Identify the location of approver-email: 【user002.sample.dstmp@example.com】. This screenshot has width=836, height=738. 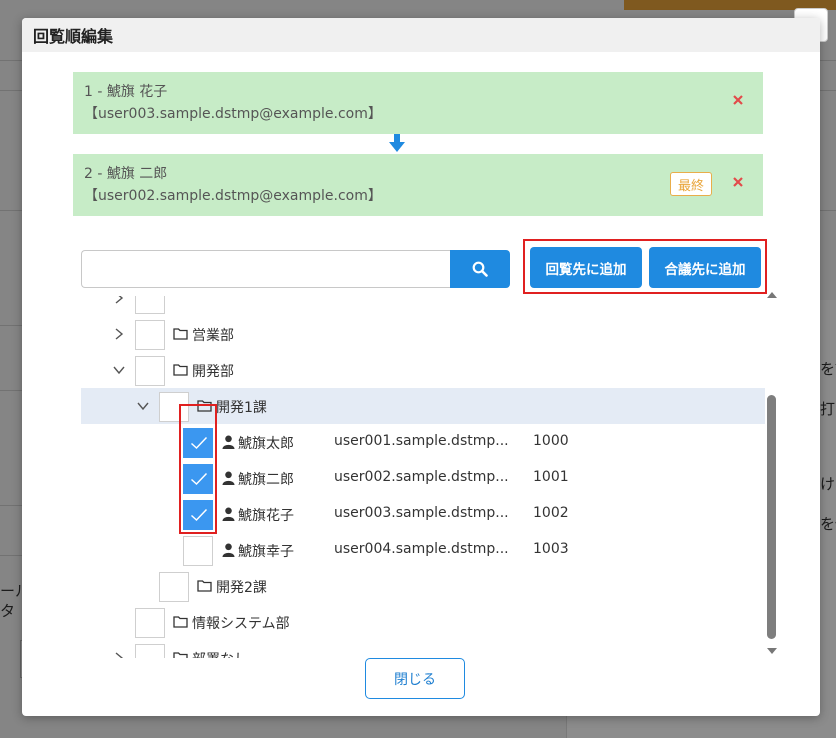
(233, 196).